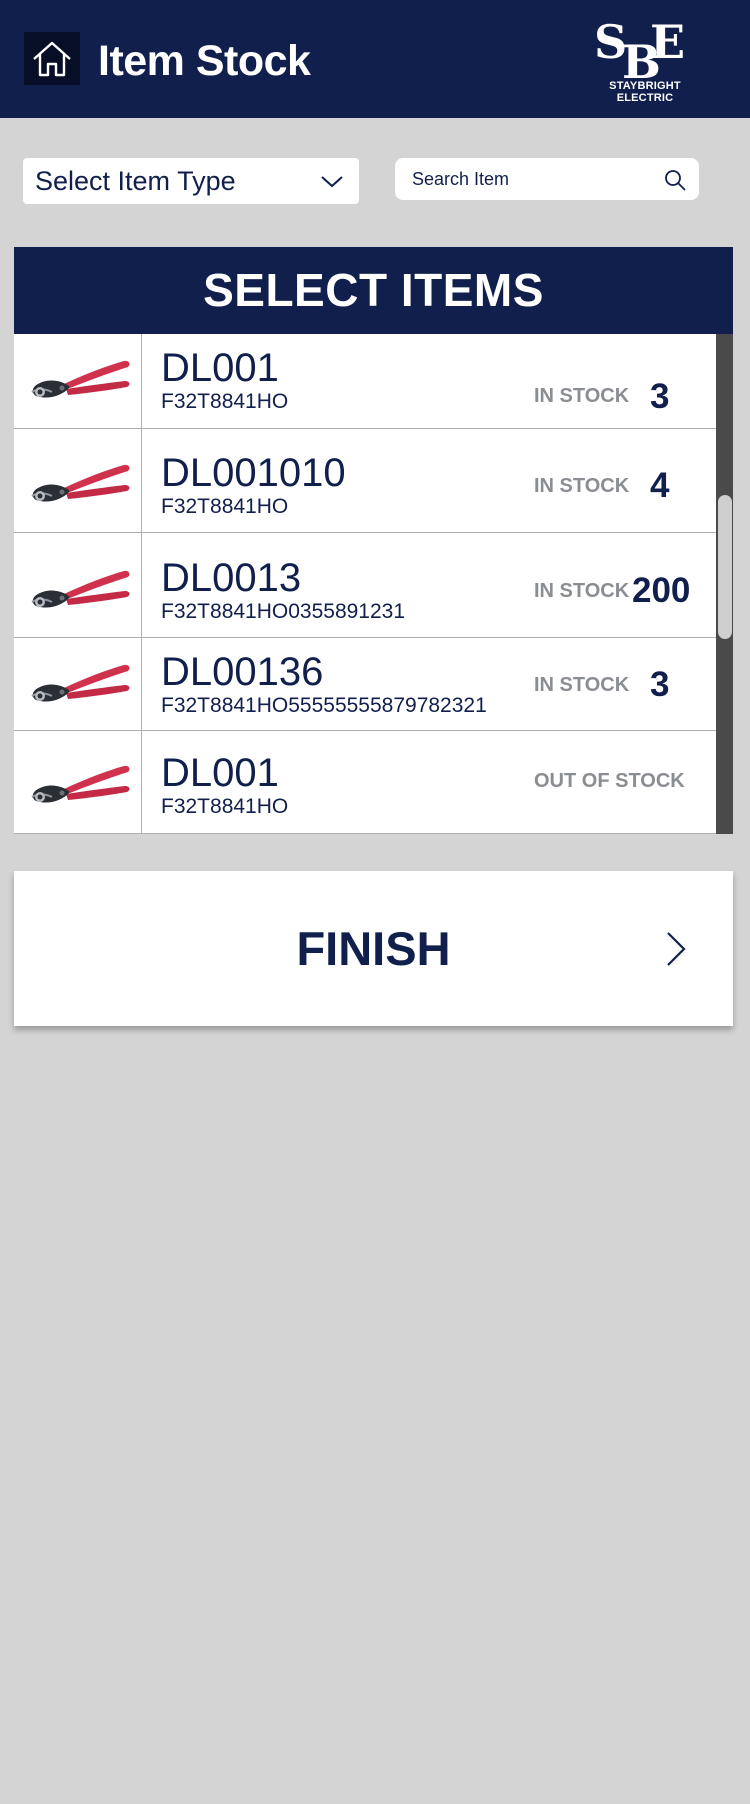  Describe the element at coordinates (204, 61) in the screenshot. I see `page-title: Item Stock` at that location.